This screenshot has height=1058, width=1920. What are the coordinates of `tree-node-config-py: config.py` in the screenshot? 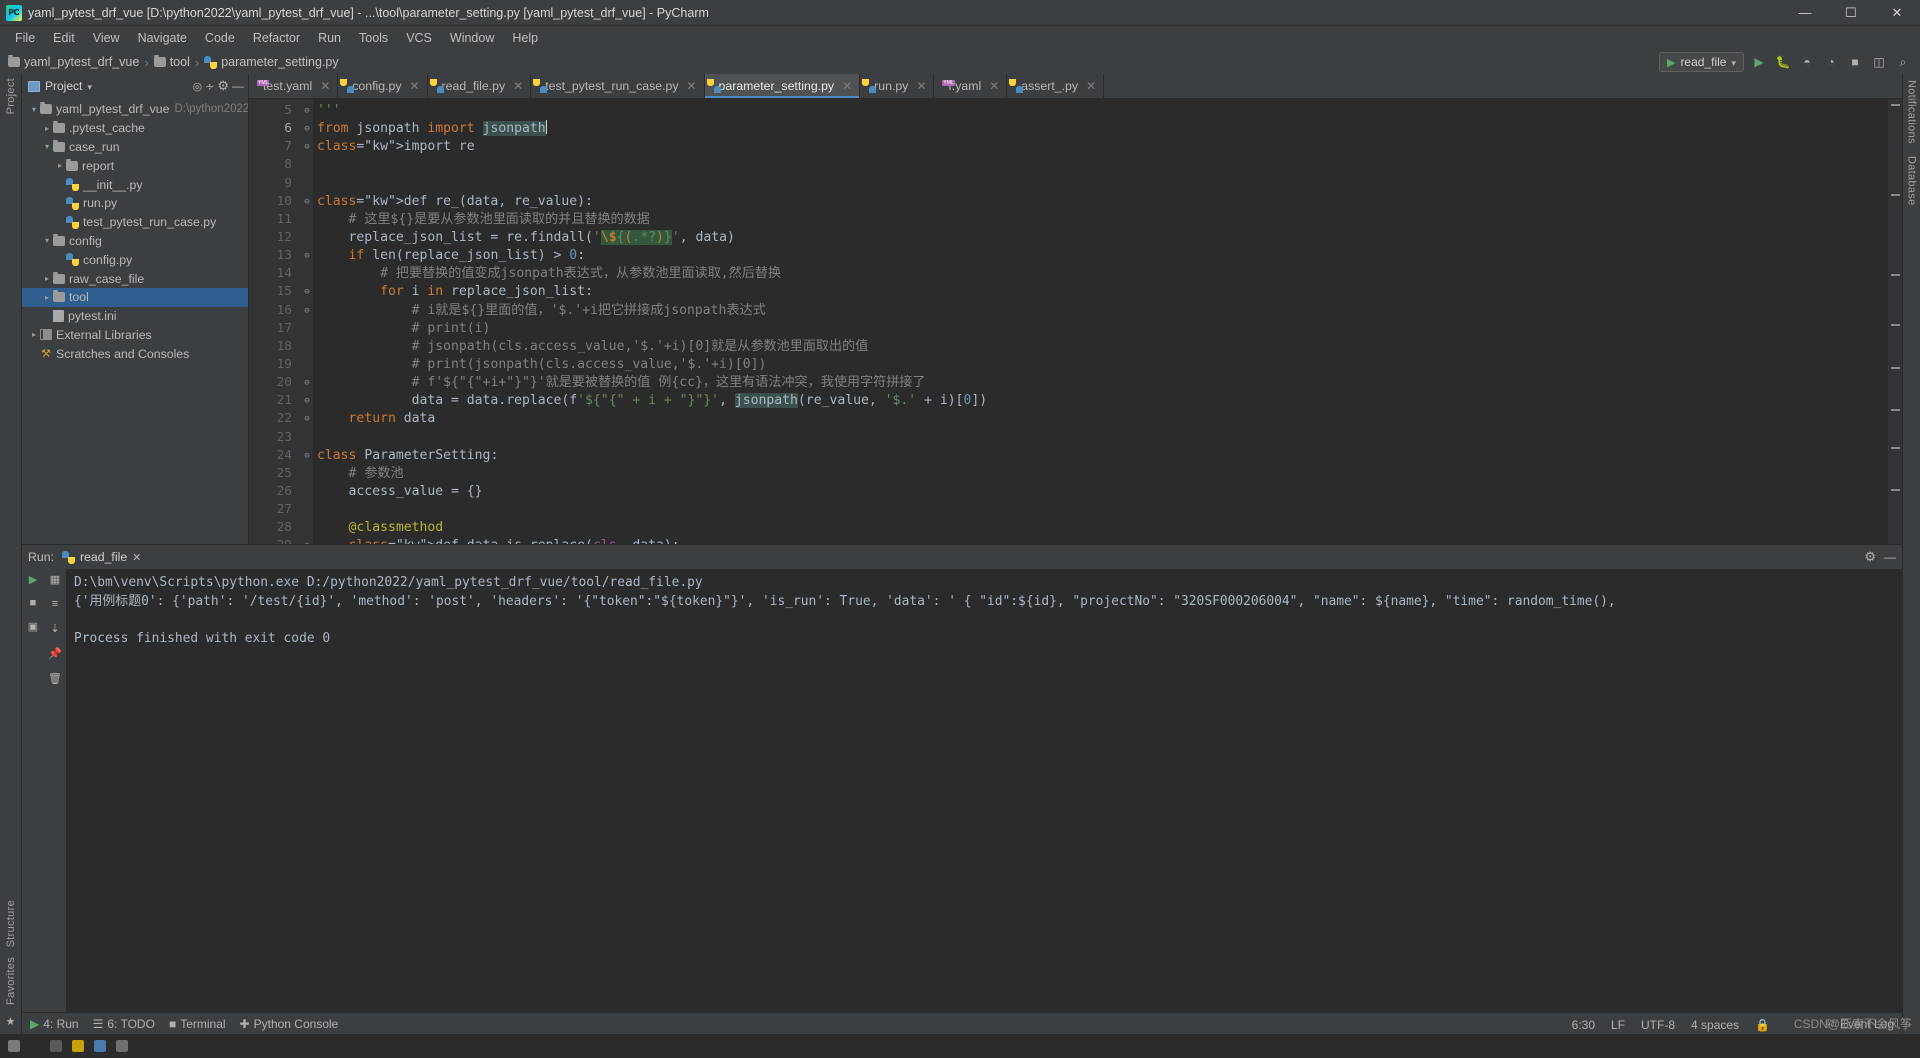 It's located at (135, 259).